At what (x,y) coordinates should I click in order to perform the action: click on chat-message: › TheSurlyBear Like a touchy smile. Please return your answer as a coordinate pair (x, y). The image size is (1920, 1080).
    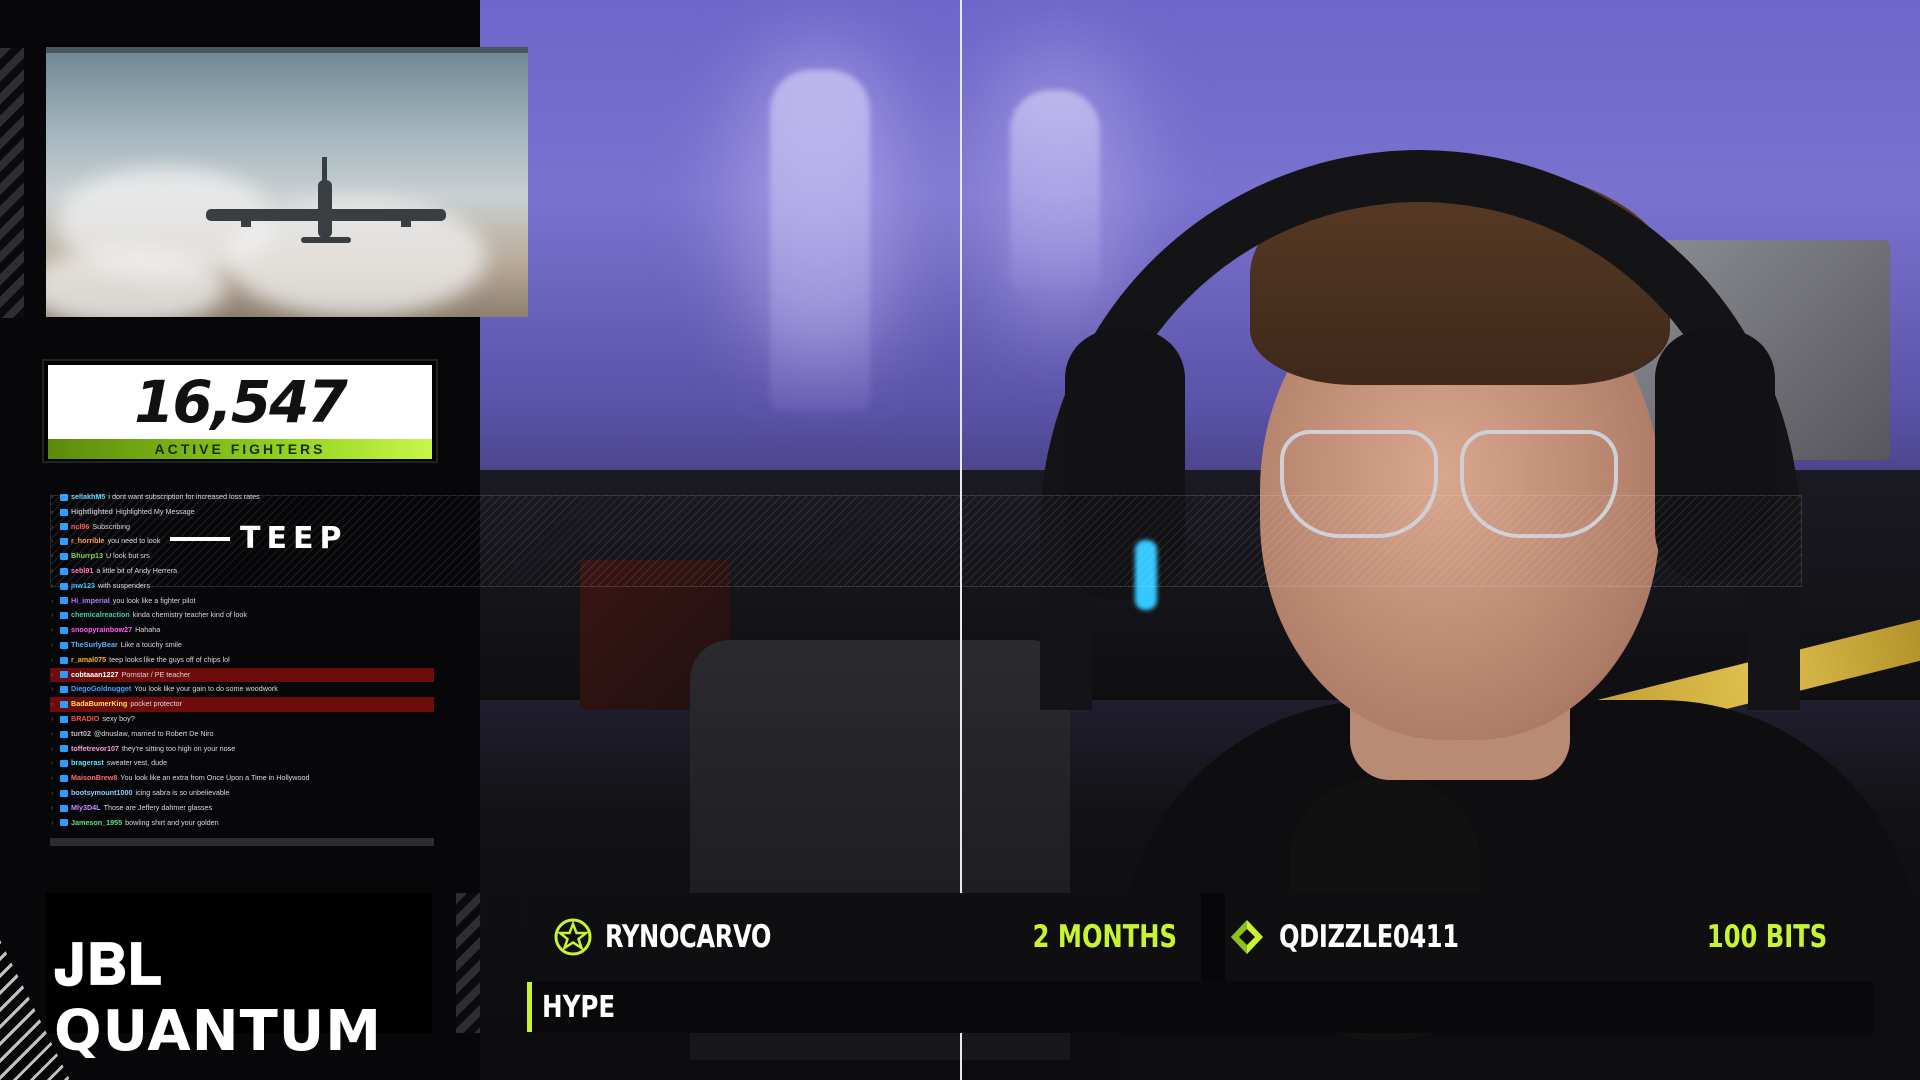
    Looking at the image, I should click on (242, 645).